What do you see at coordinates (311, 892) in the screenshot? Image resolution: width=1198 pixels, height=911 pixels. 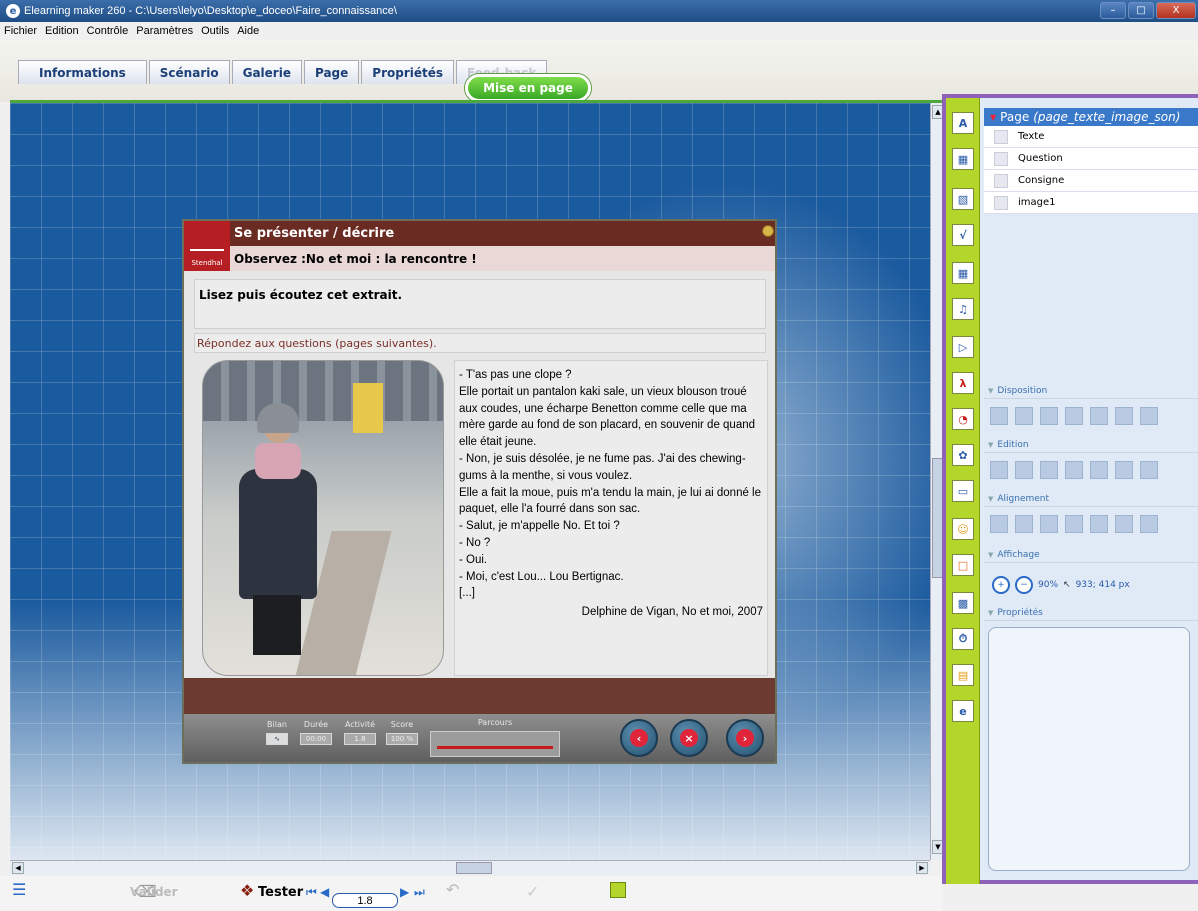 I see `first-page-icon: ⏮` at bounding box center [311, 892].